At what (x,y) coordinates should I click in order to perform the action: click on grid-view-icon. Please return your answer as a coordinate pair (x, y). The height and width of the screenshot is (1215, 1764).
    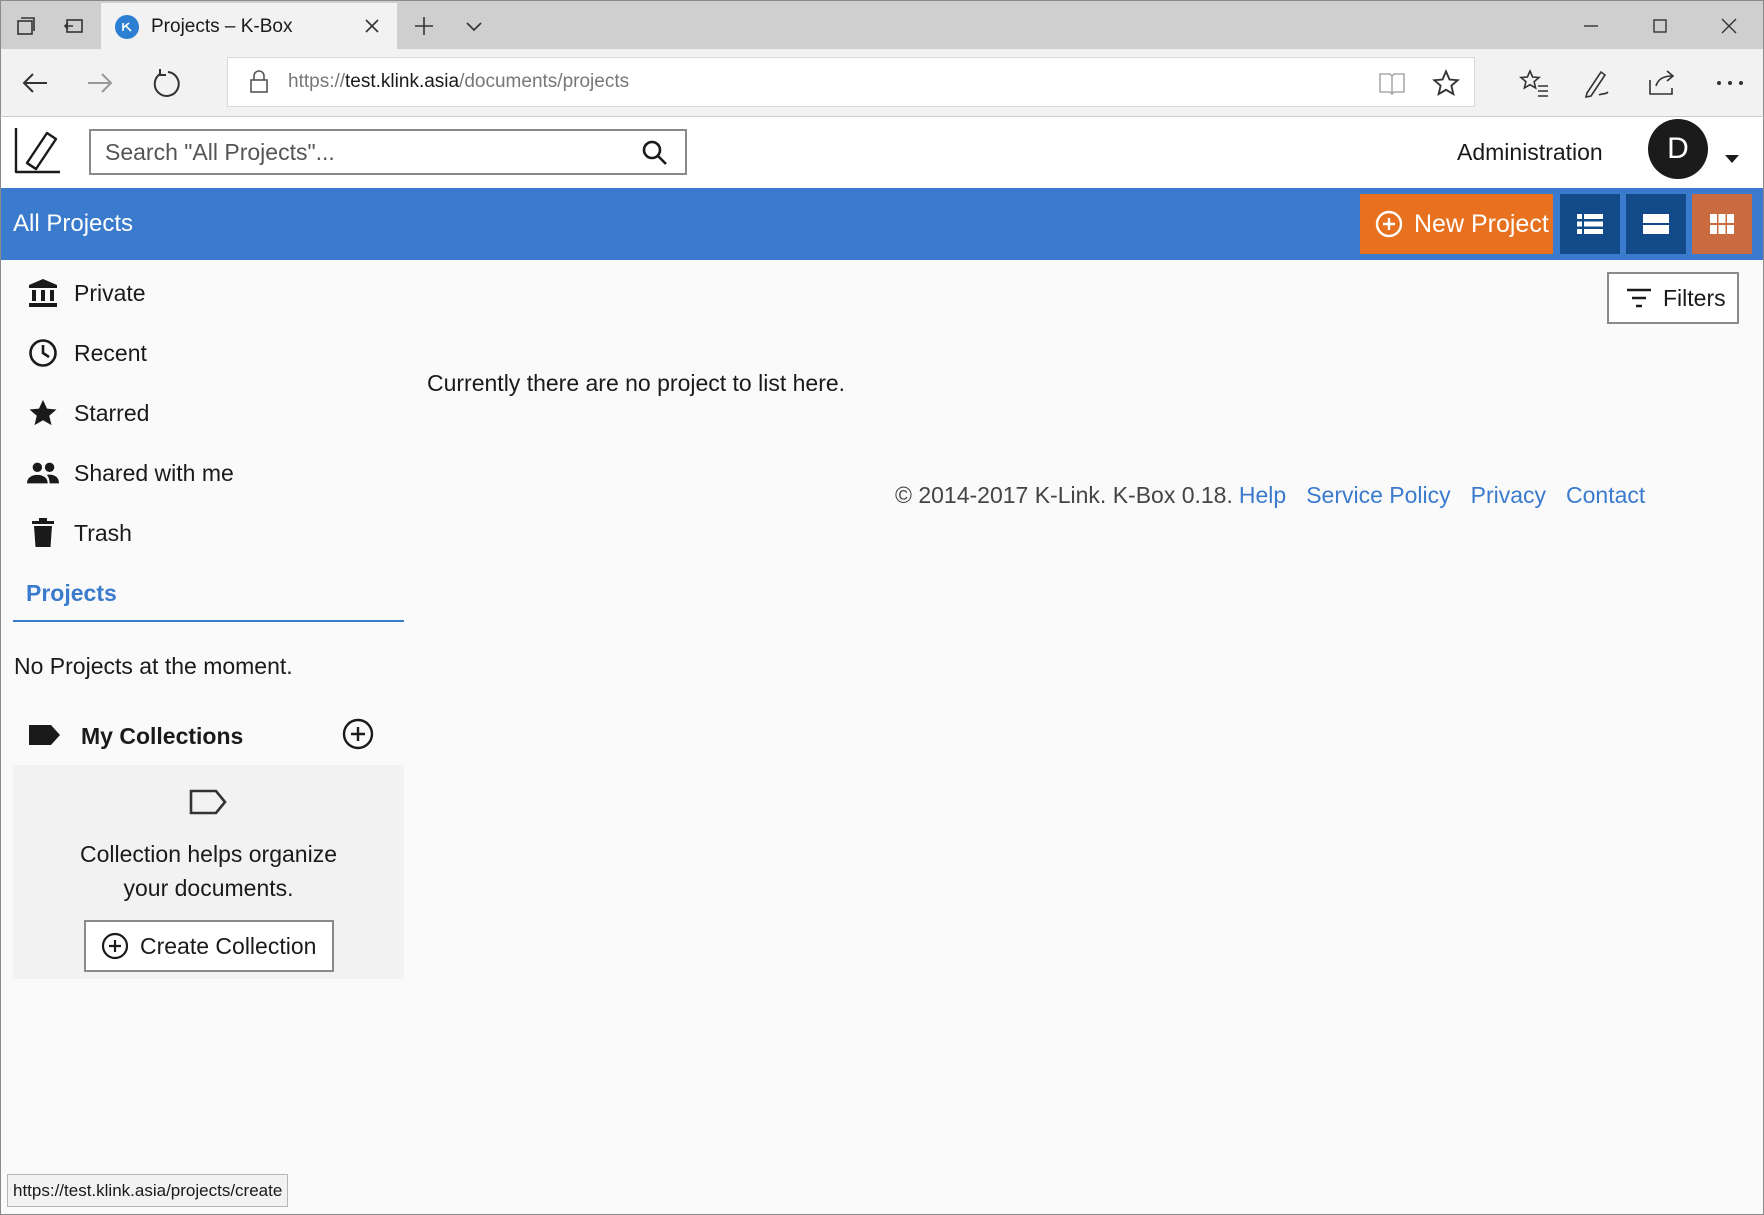
    Looking at the image, I should click on (1722, 224).